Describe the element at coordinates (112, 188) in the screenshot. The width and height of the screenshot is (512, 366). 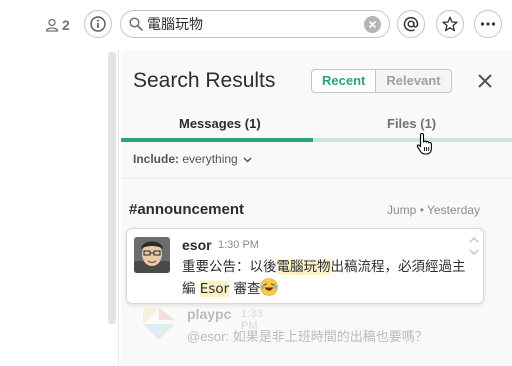
I see `message-scrollbar` at that location.